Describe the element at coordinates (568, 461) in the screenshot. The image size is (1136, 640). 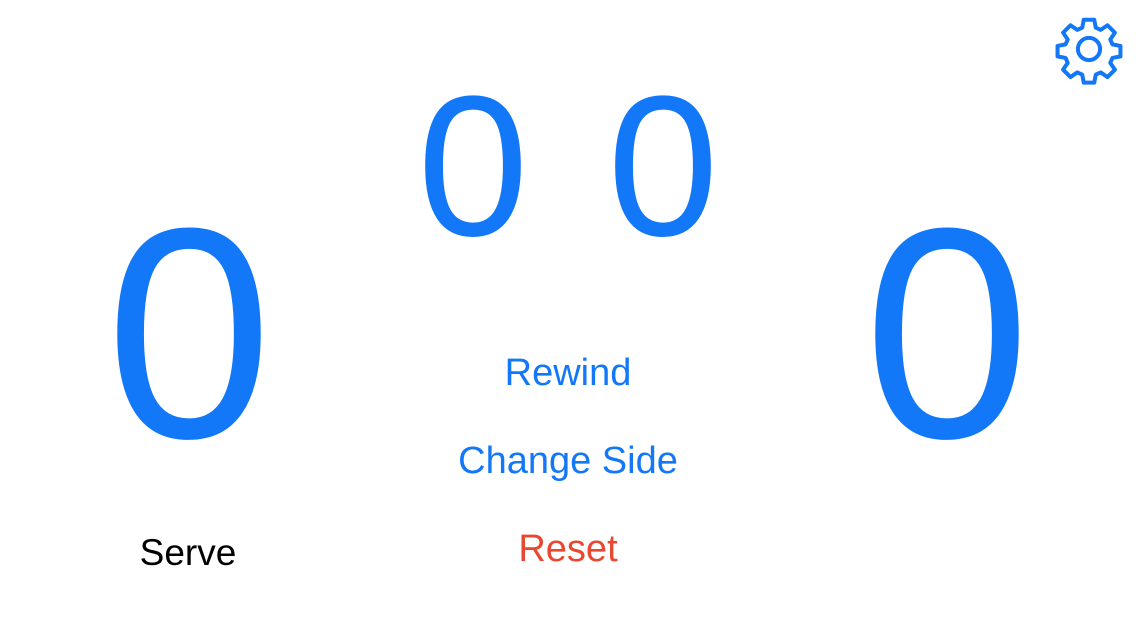
I see `change-side-button: Change Side` at that location.